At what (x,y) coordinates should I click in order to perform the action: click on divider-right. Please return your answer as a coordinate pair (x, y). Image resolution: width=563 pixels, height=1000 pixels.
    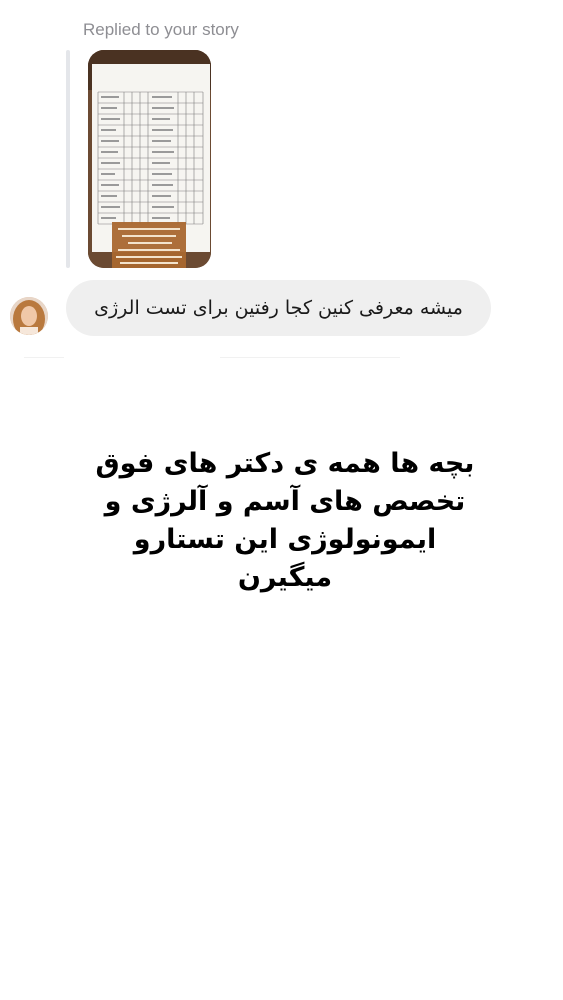
    Looking at the image, I should click on (310, 357).